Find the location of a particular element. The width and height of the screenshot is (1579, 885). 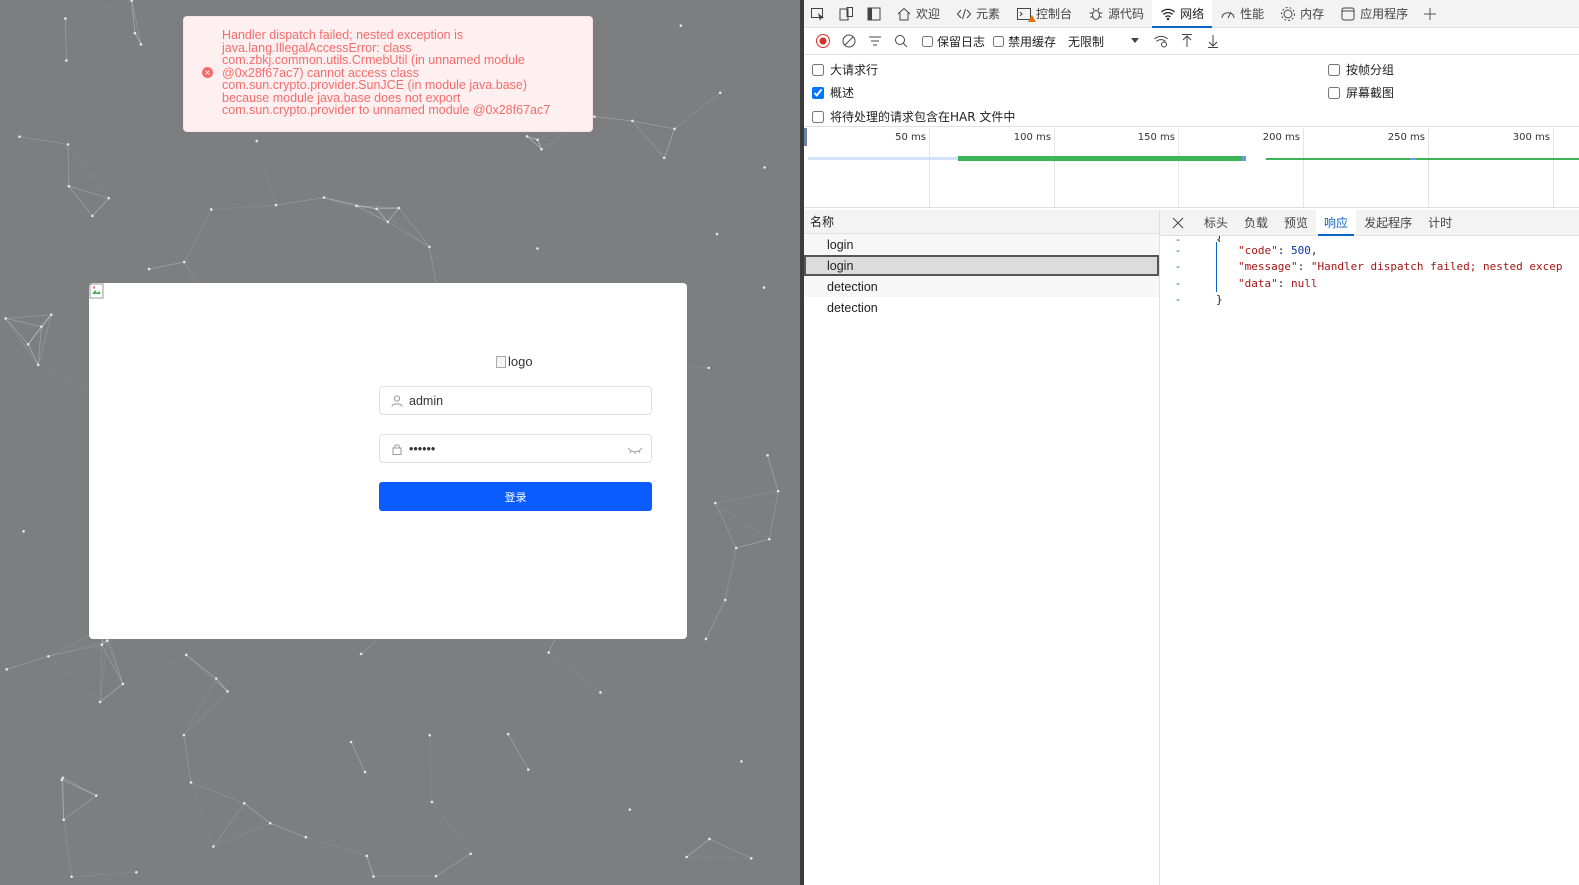

tab-elements: 元素 is located at coordinates (978, 13).